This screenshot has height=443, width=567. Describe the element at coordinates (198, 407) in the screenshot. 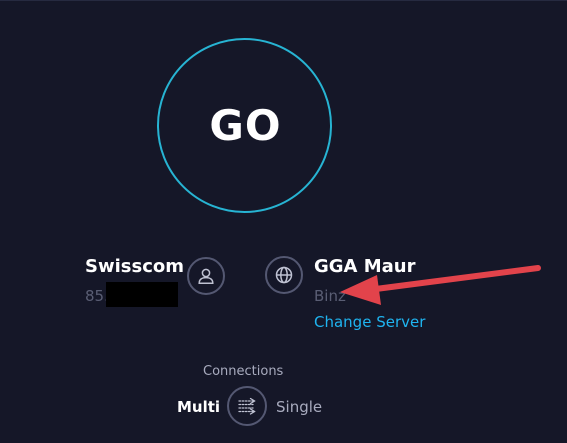

I see `connections-multi-option: Multi` at that location.